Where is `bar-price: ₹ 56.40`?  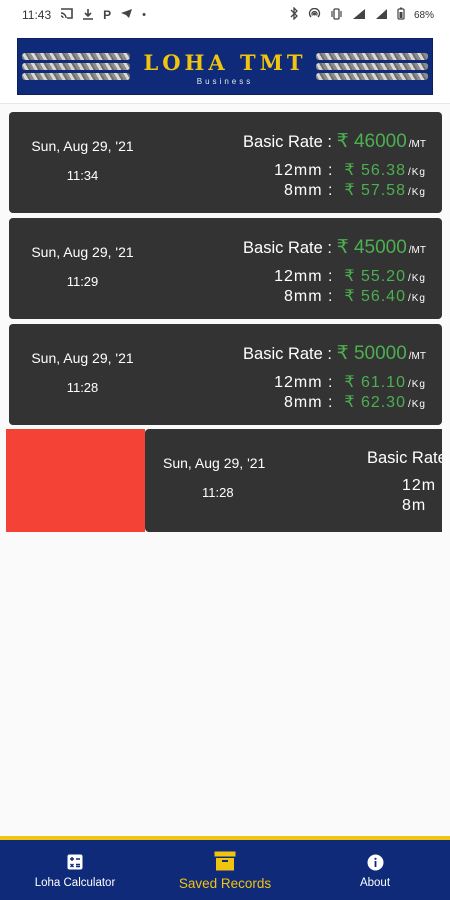 bar-price: ₹ 56.40 is located at coordinates (375, 296).